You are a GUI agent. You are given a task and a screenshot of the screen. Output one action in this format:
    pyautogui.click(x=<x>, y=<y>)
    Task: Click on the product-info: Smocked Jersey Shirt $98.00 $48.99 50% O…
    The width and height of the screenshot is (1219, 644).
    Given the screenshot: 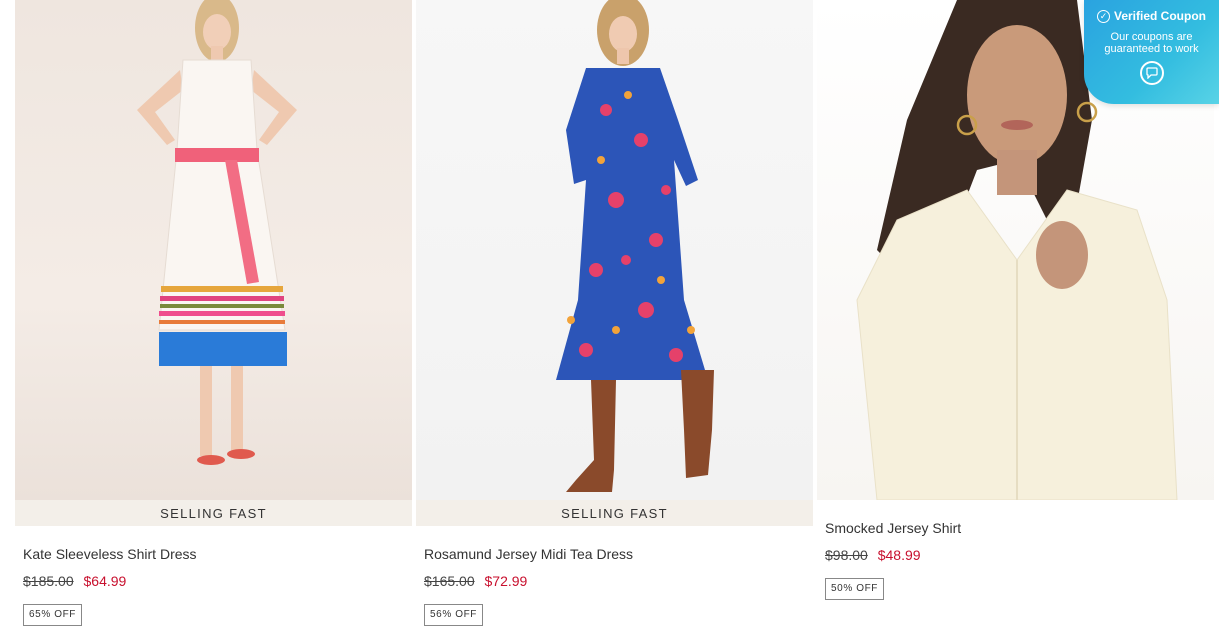 What is the action you would take?
    pyautogui.click(x=1015, y=550)
    